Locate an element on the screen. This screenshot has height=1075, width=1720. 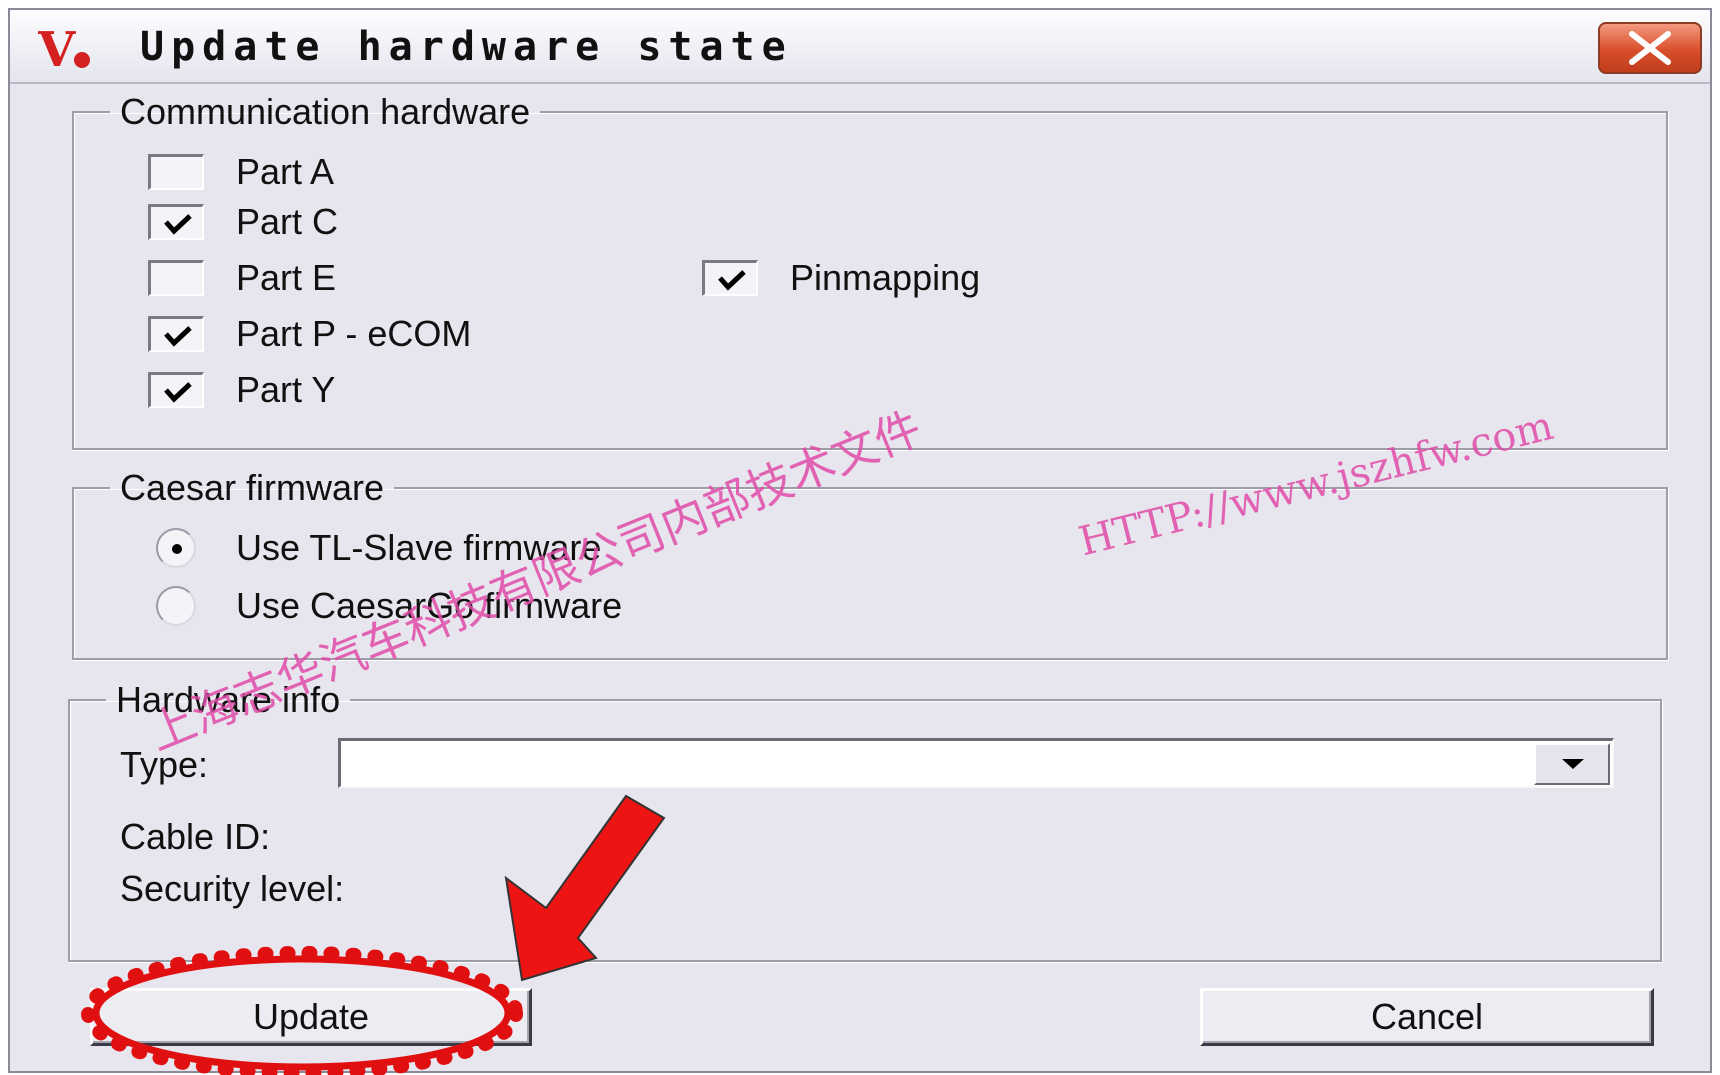
radio-dot is located at coordinates (177, 549).